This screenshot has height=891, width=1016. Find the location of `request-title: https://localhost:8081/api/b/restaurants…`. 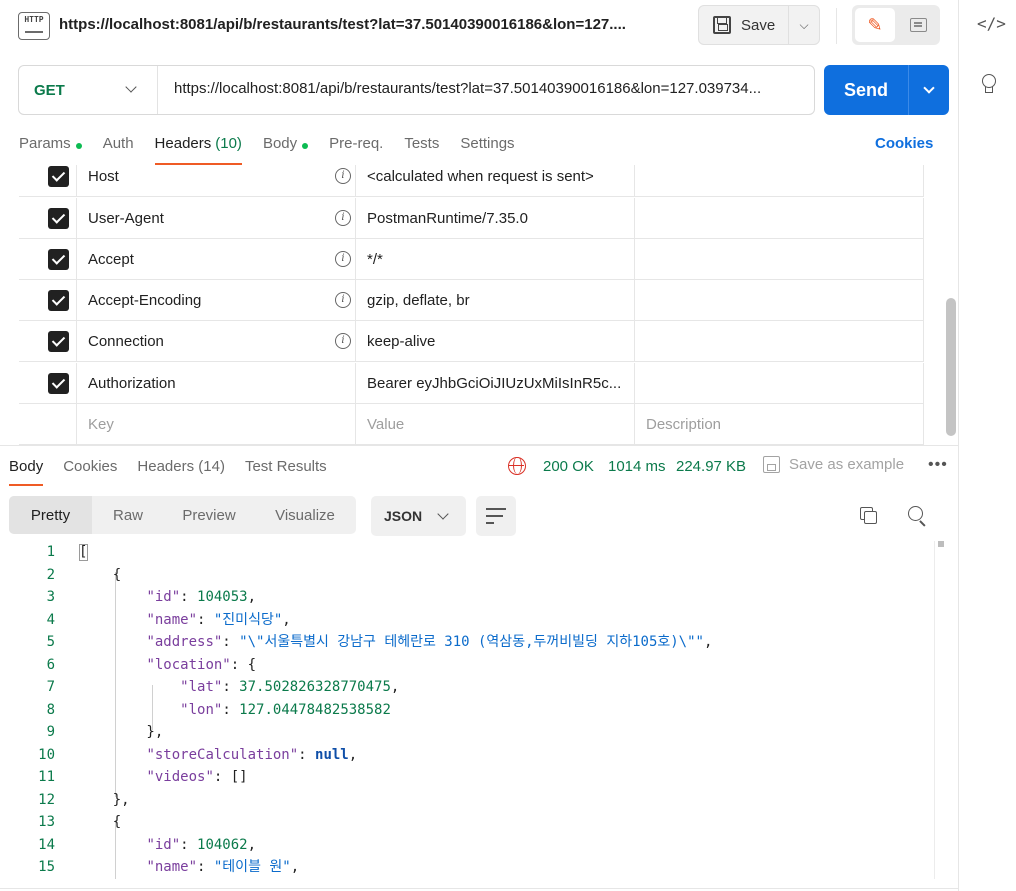

request-title: https://localhost:8081/api/b/restaurants… is located at coordinates (342, 24).